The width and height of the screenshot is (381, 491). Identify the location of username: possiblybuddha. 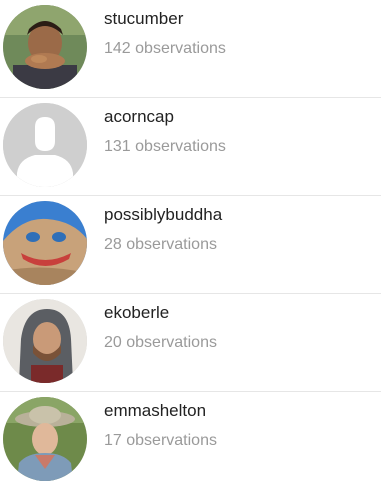
(163, 215).